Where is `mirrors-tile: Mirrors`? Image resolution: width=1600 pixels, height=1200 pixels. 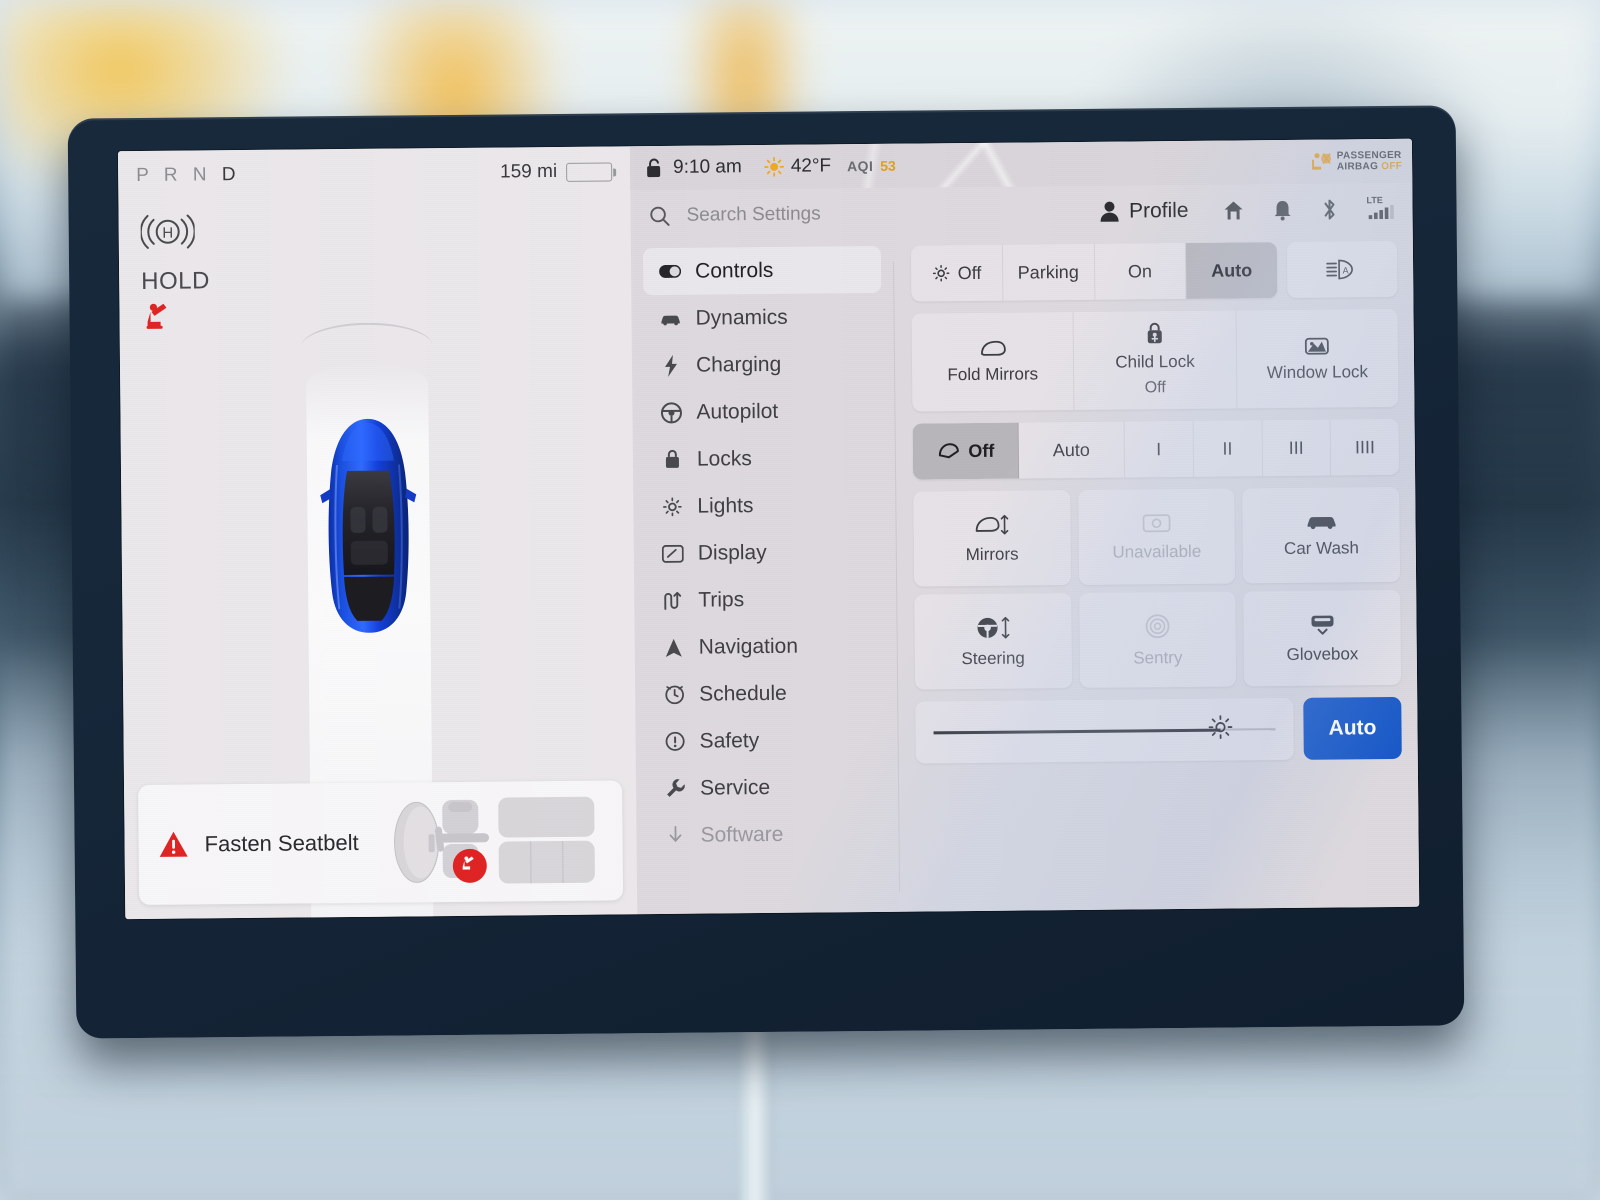 mirrors-tile: Mirrors is located at coordinates (992, 538).